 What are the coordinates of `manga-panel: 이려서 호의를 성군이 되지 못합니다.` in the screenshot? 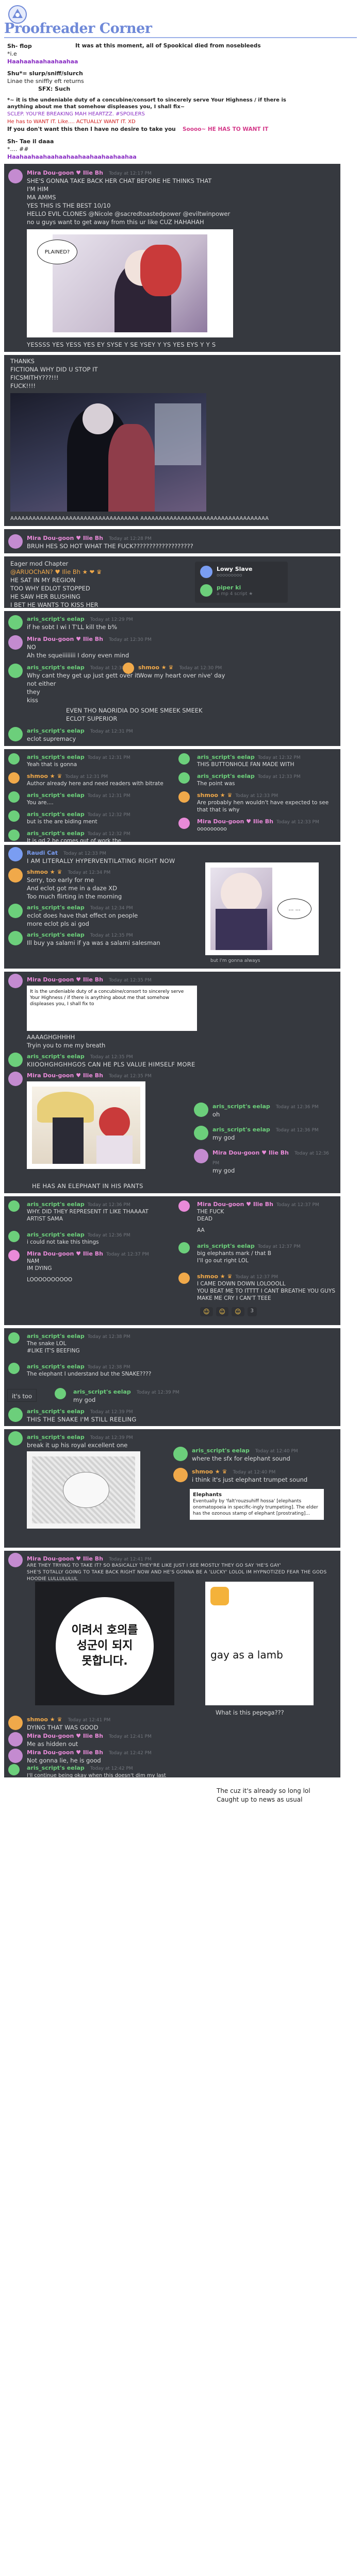 It's located at (104, 1643).